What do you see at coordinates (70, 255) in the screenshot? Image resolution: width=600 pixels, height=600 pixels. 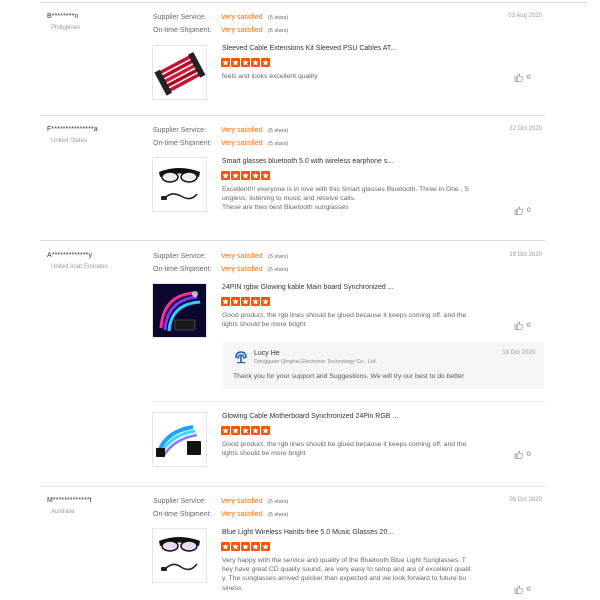 I see `buyer-name: A*************y` at bounding box center [70, 255].